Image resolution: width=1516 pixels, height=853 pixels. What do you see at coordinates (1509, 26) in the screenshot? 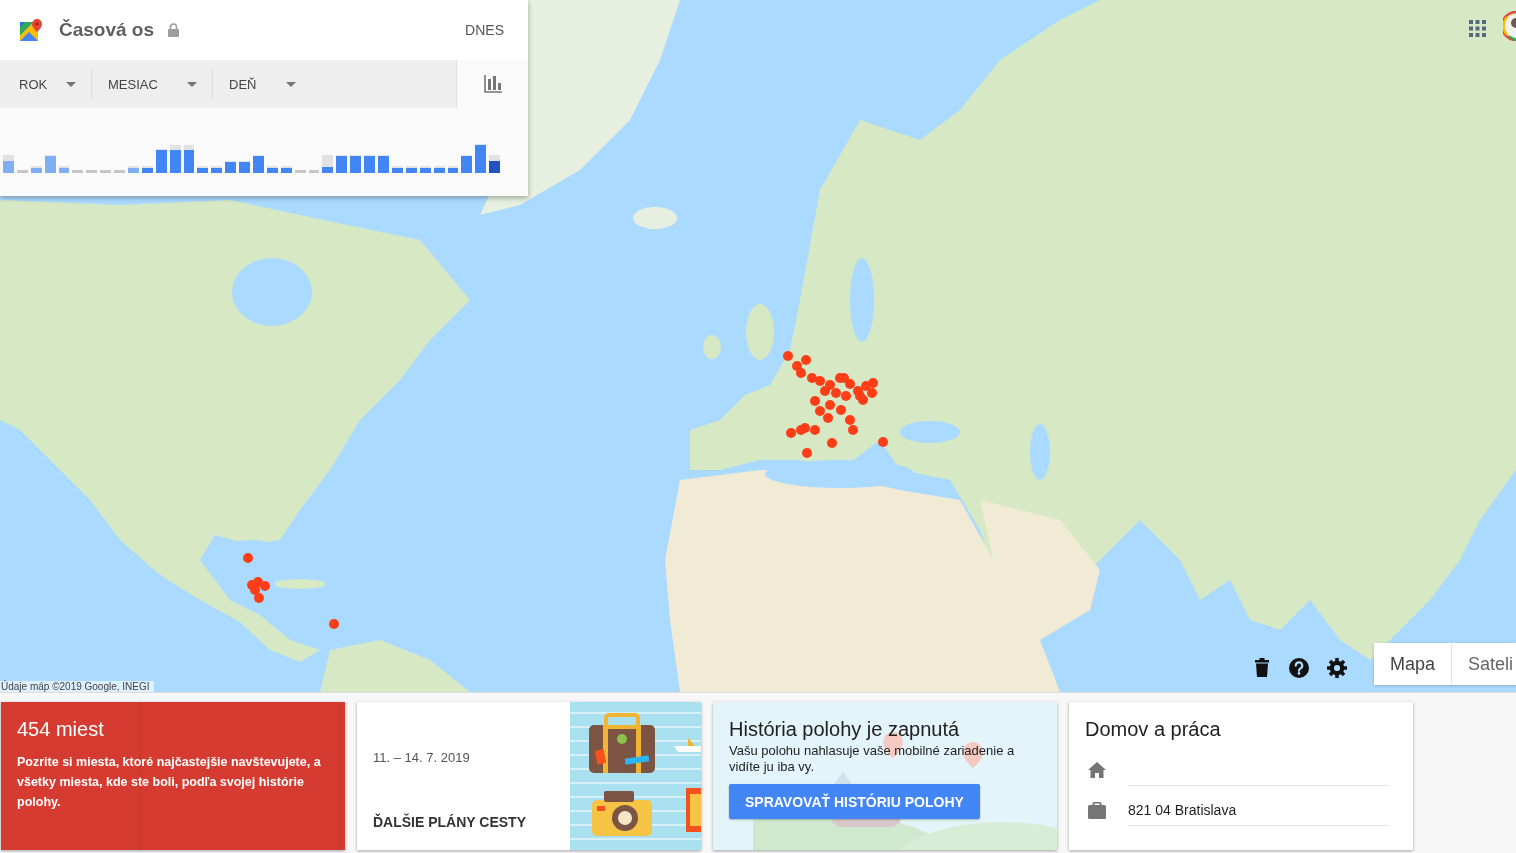
I see `avatar-icon` at bounding box center [1509, 26].